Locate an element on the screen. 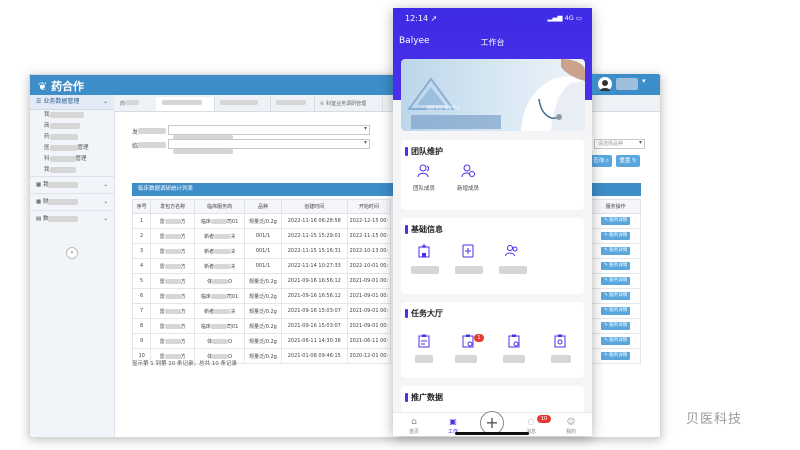 This screenshot has width=800, height=450. avatar is located at coordinates (605, 84).